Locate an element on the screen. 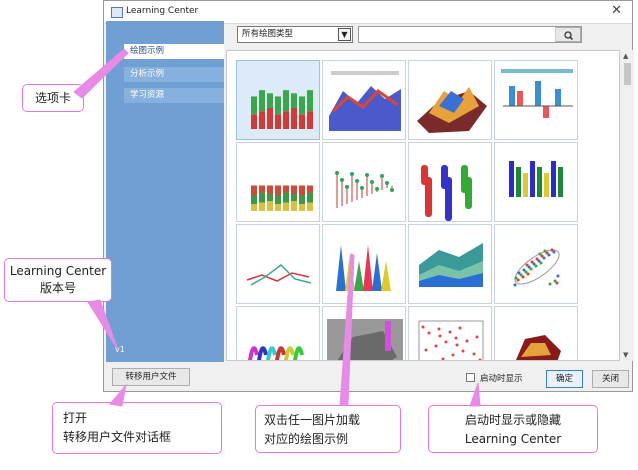  callout-startup: 启动时显示或隐藏 Learning Center is located at coordinates (513, 429).